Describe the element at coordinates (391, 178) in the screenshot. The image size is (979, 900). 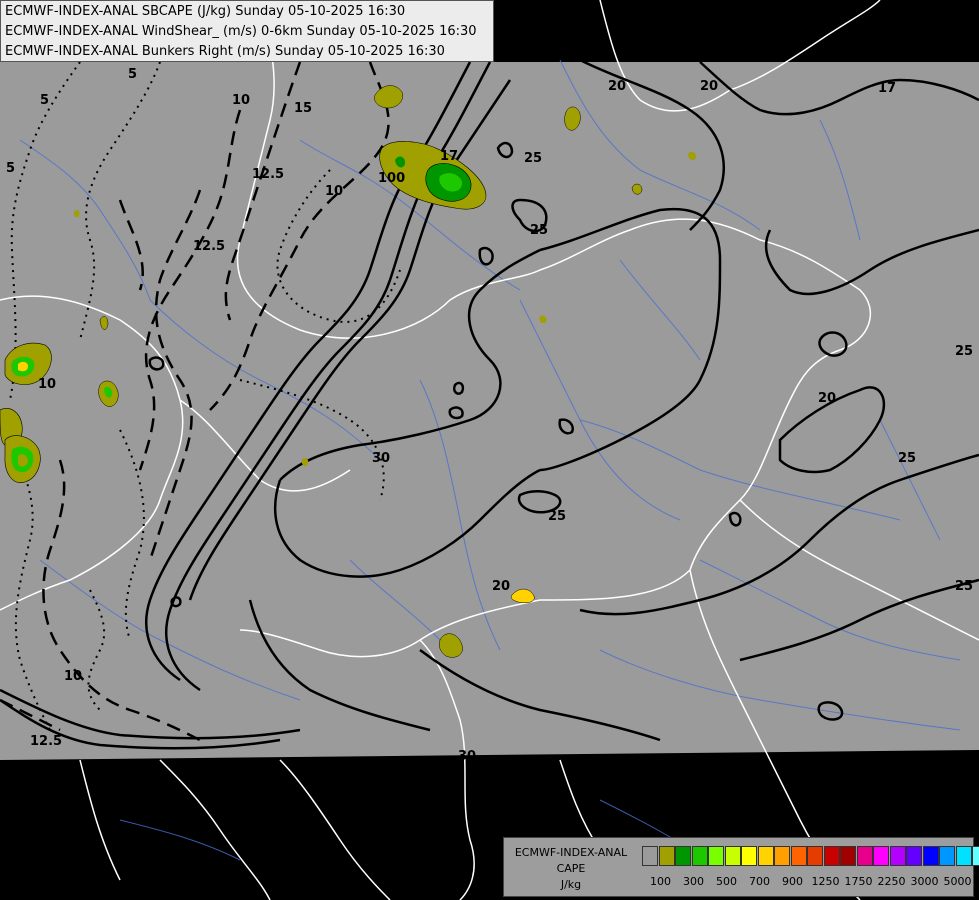
I see `contour-label: 100` at that location.